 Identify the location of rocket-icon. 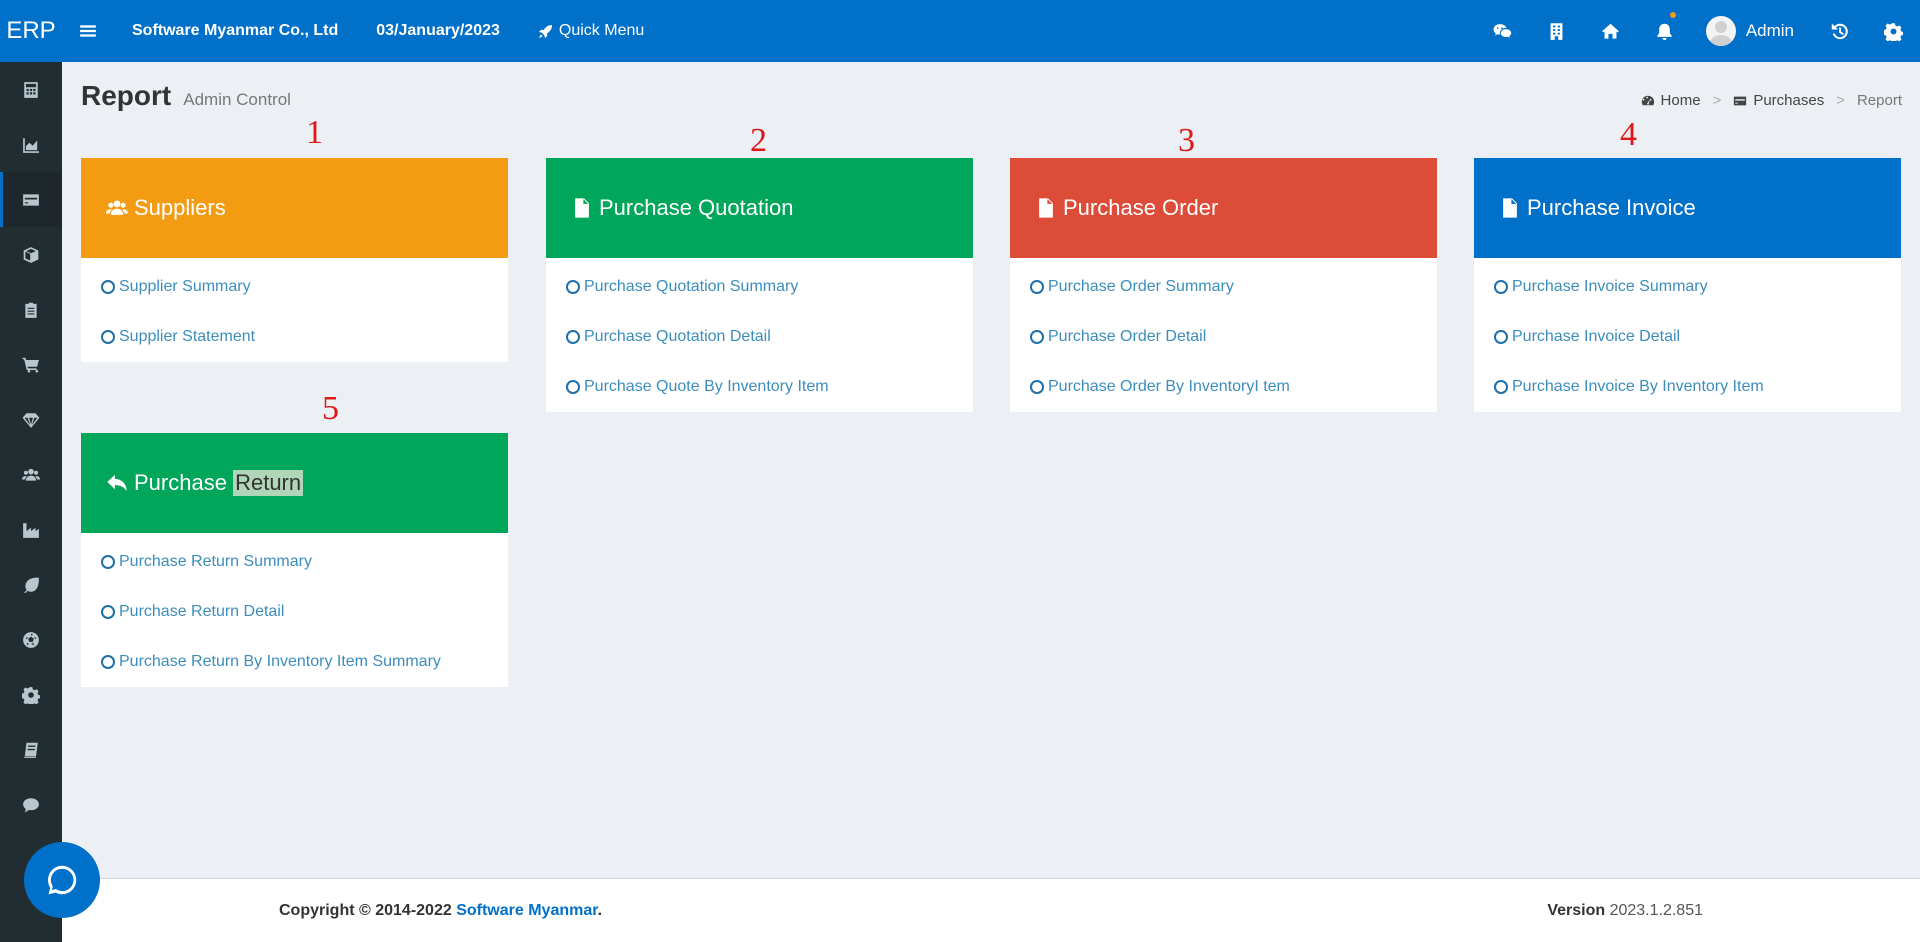
(545, 31).